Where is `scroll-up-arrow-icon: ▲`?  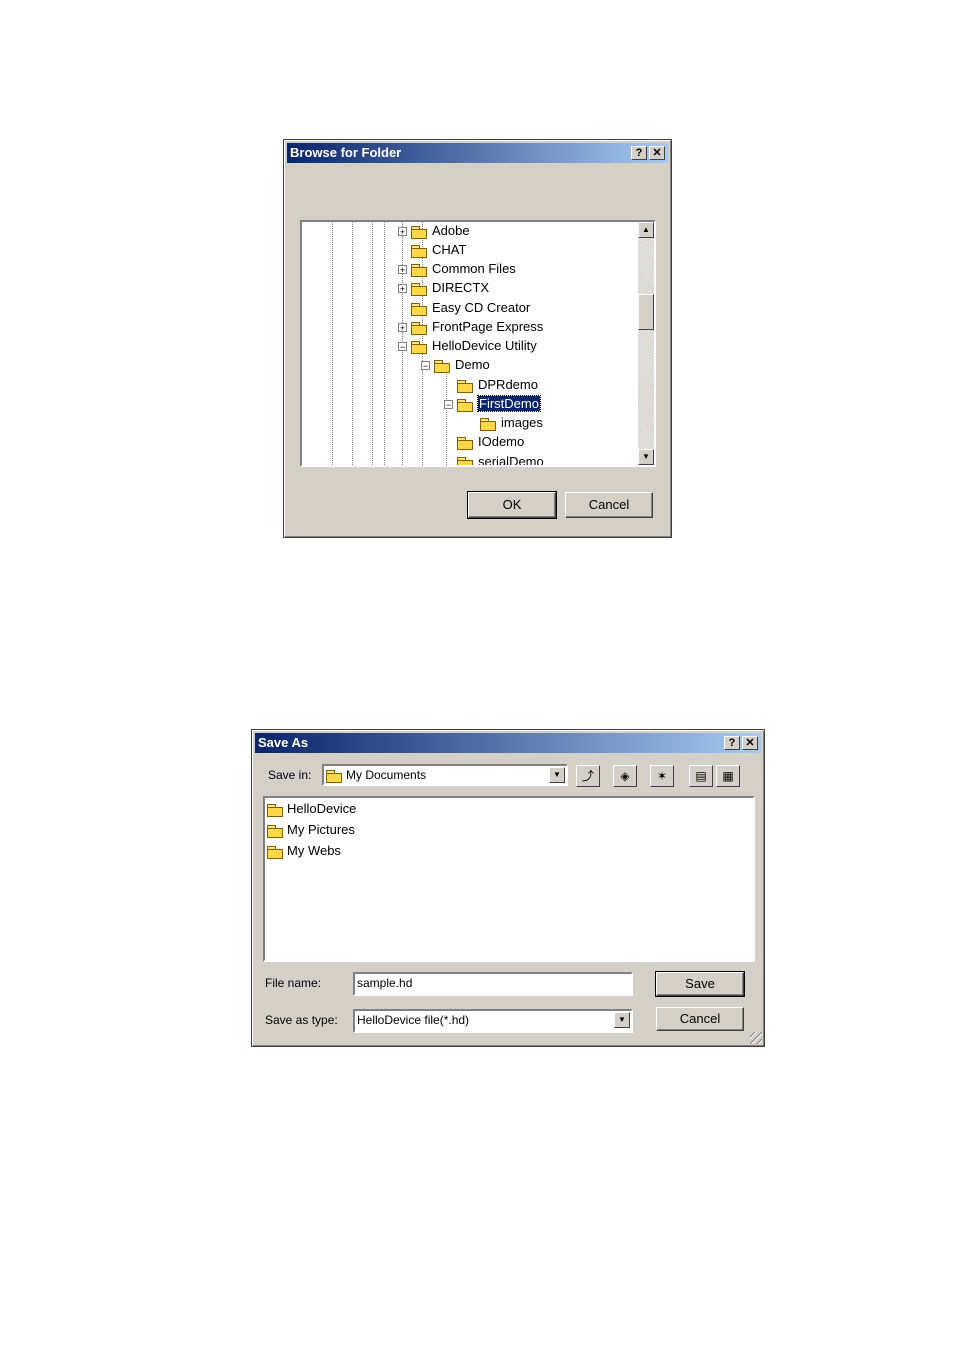 scroll-up-arrow-icon: ▲ is located at coordinates (646, 230).